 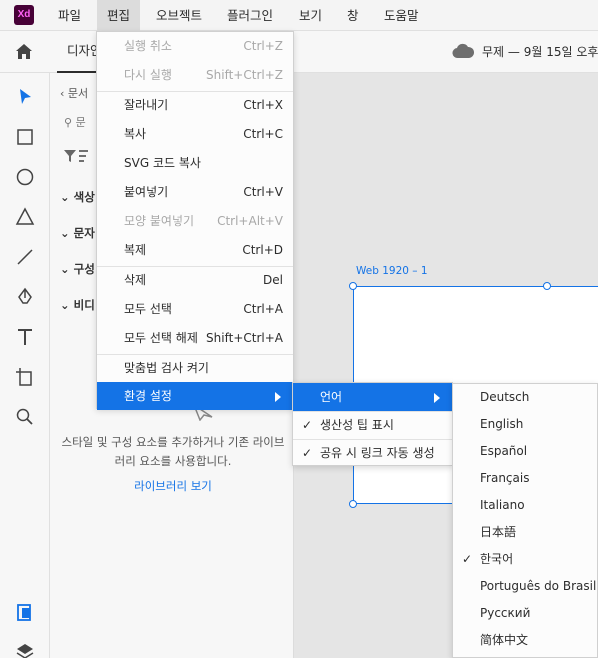 I want to click on menu-item-paste-appearance: 모양 붙여넣기 Ctrl+Alt+V, so click(x=195, y=221).